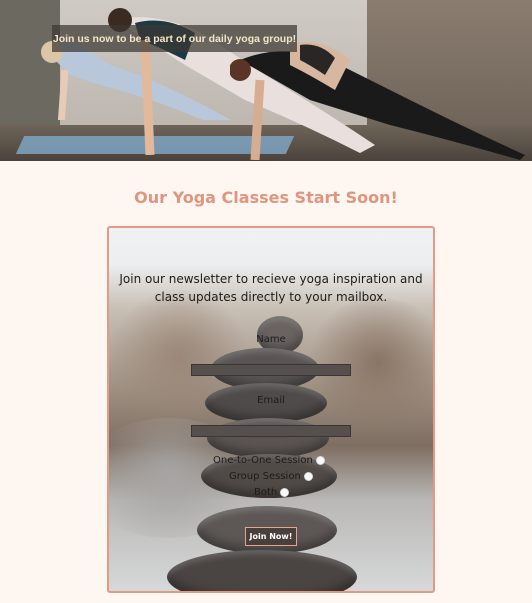  I want to click on radio-both, so click(285, 492).